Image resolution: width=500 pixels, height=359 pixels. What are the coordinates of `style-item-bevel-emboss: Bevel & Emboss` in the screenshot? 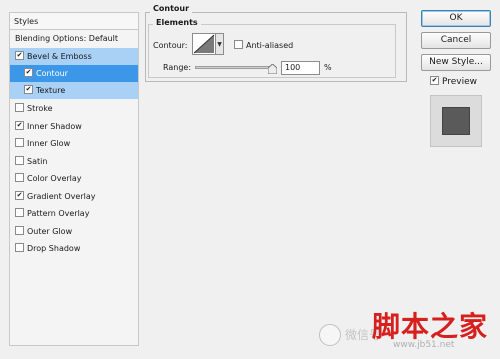 It's located at (74, 56).